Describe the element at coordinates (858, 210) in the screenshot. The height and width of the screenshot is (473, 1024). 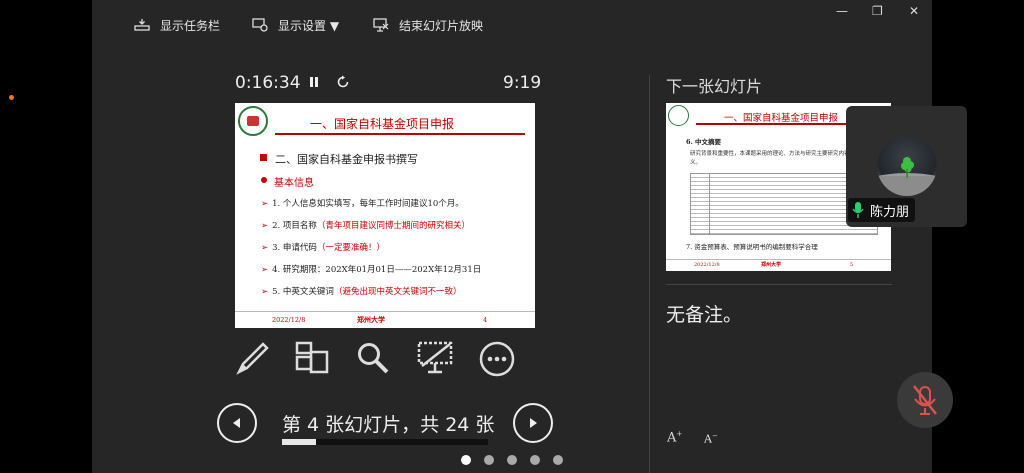
I see `microphone-icon` at that location.